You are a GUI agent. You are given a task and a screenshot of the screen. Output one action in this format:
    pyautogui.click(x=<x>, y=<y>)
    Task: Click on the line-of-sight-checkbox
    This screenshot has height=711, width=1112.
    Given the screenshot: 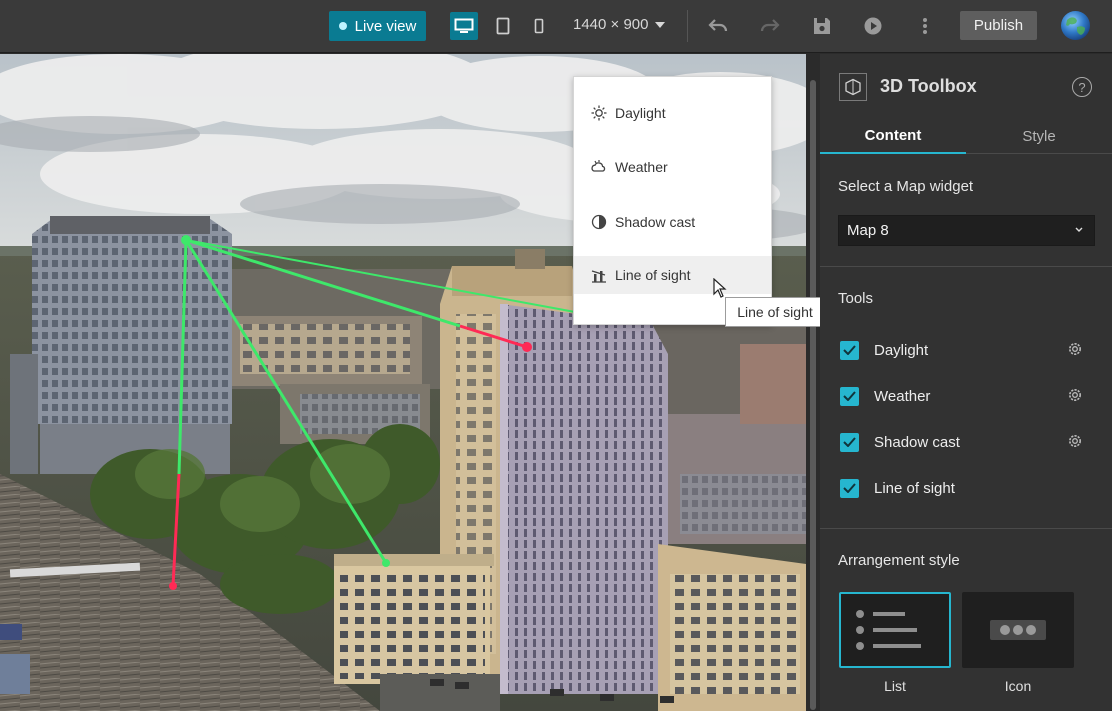 What is the action you would take?
    pyautogui.click(x=849, y=488)
    